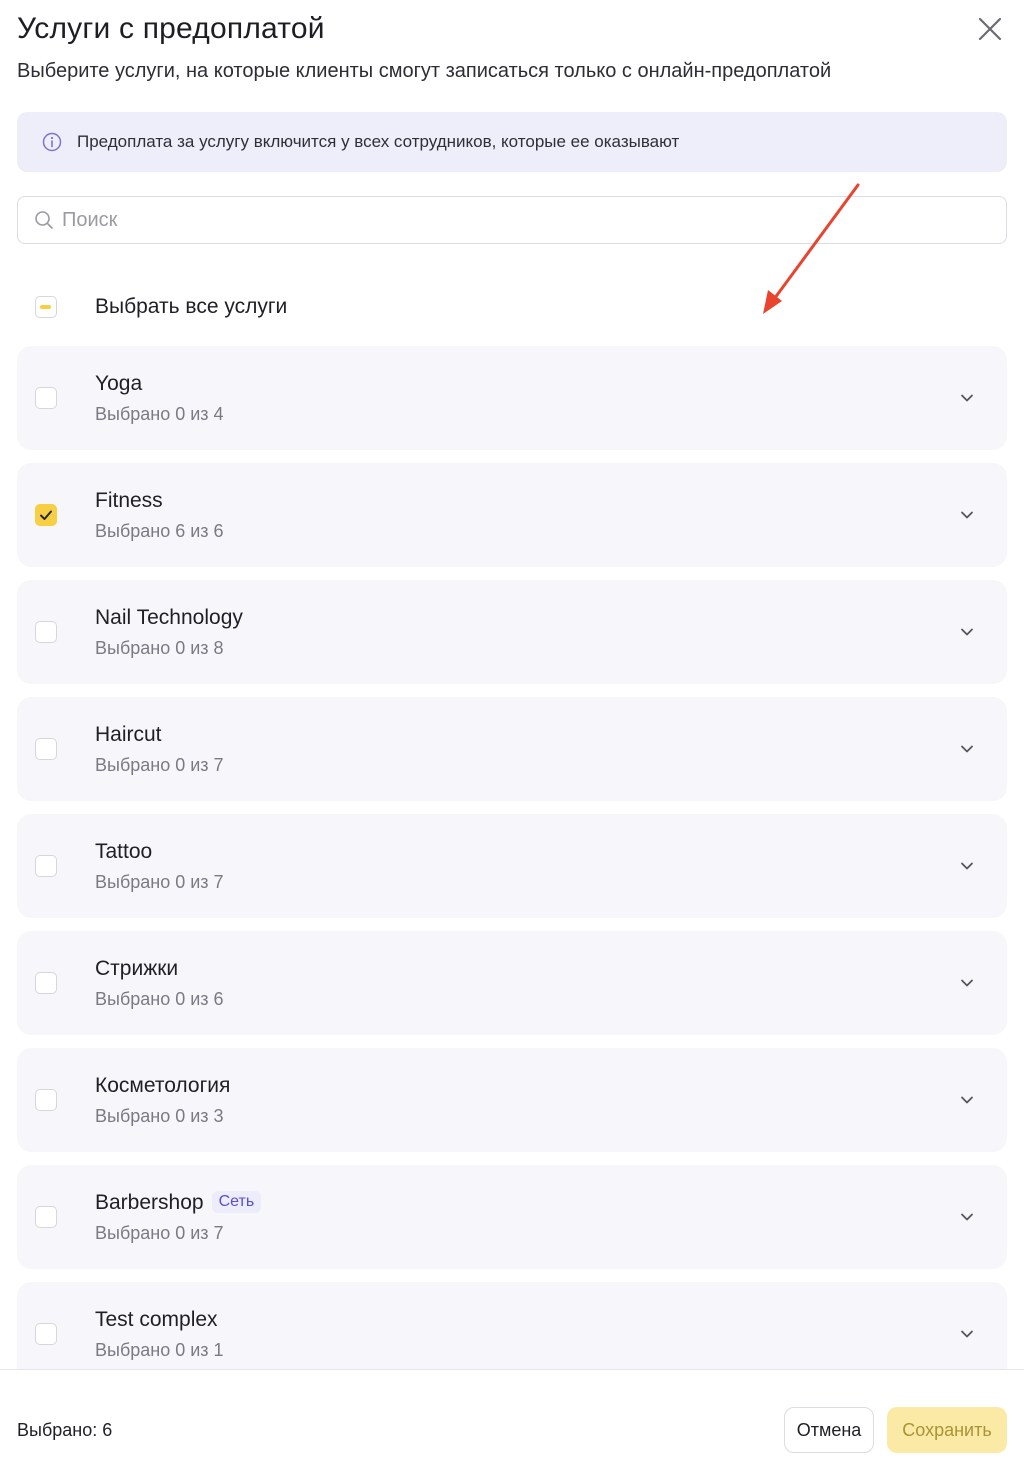 This screenshot has height=1475, width=1024. What do you see at coordinates (512, 866) in the screenshot?
I see `category-card: Tattoo Выбрано 0 из 7` at bounding box center [512, 866].